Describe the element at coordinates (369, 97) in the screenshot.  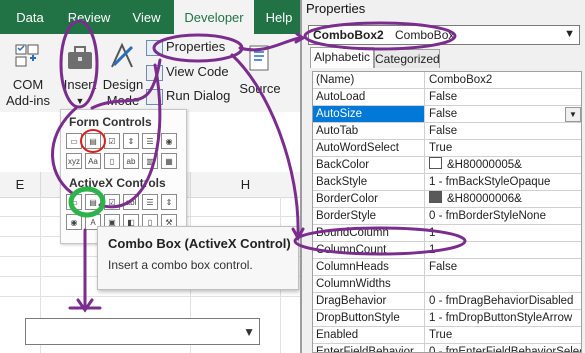
I see `property-name: AutoLoad` at that location.